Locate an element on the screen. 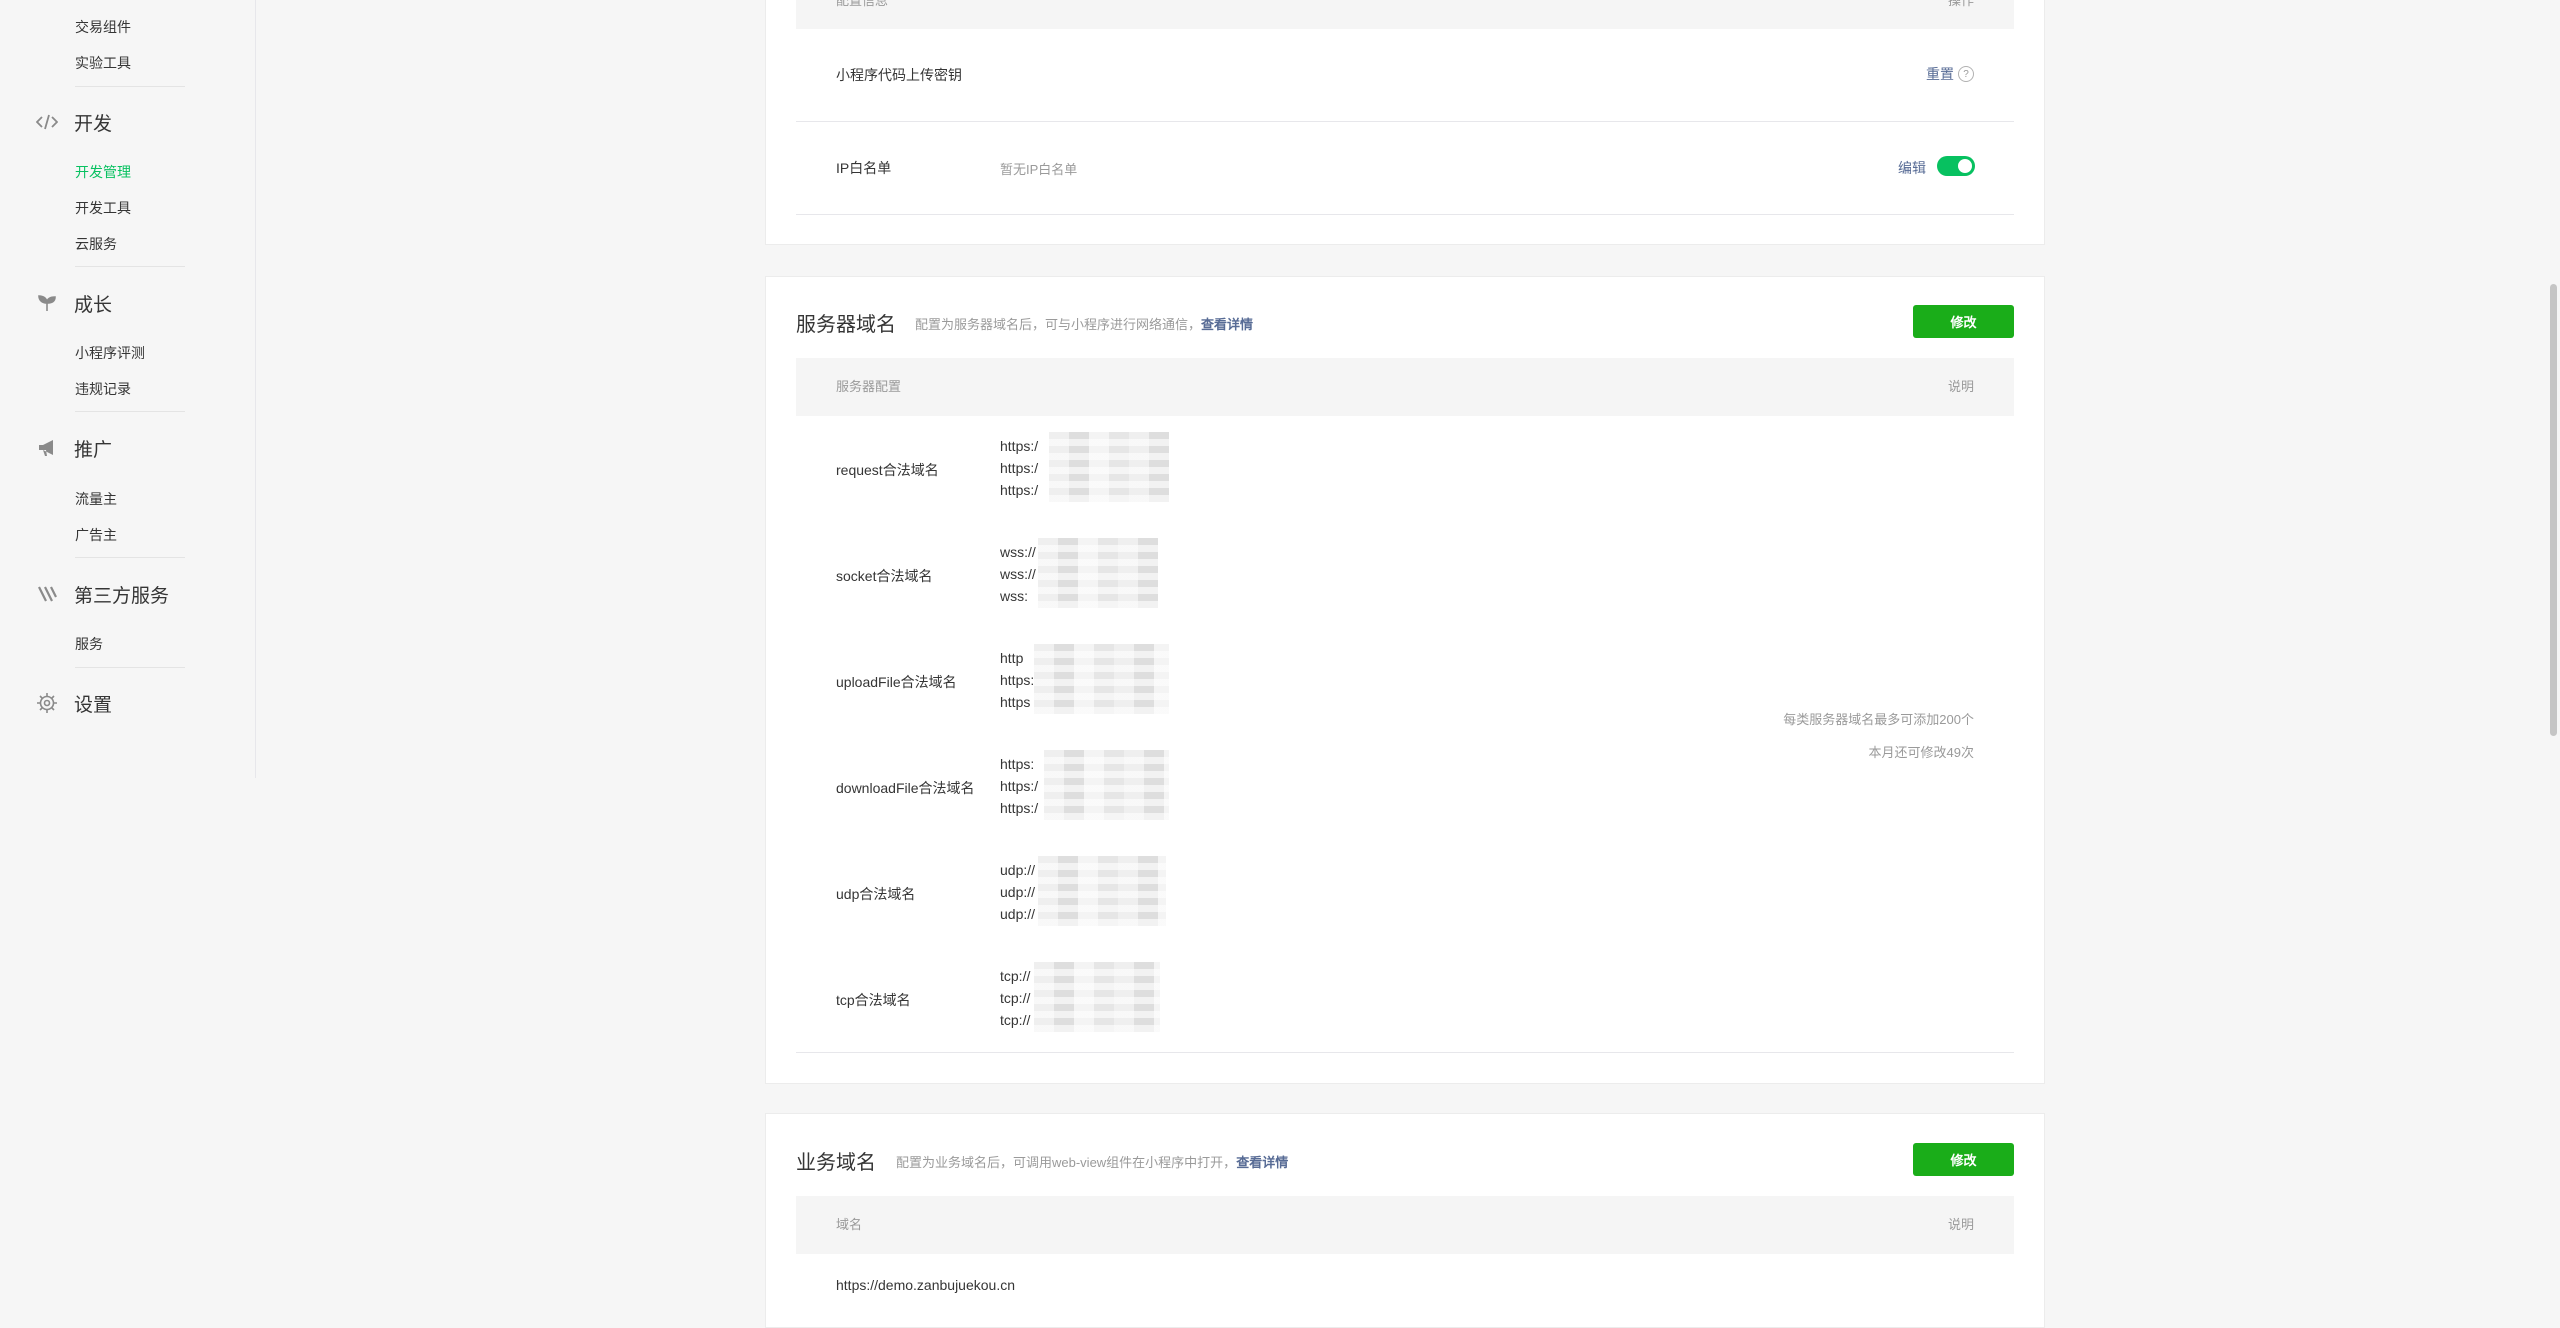 The height and width of the screenshot is (1328, 2560). col-actions: 操作 is located at coordinates (1960, 4).